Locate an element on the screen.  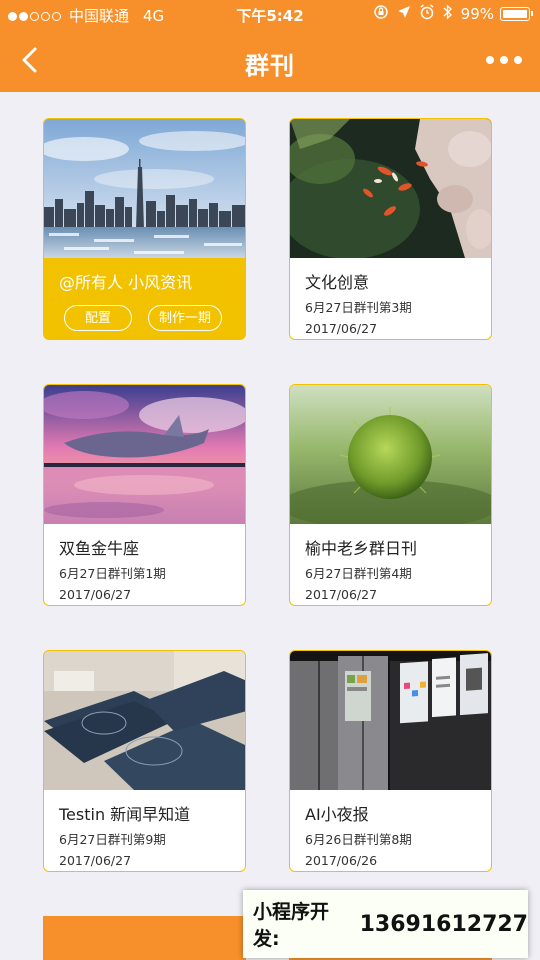
banner-label: 小程序开发: is located at coordinates (291, 925).